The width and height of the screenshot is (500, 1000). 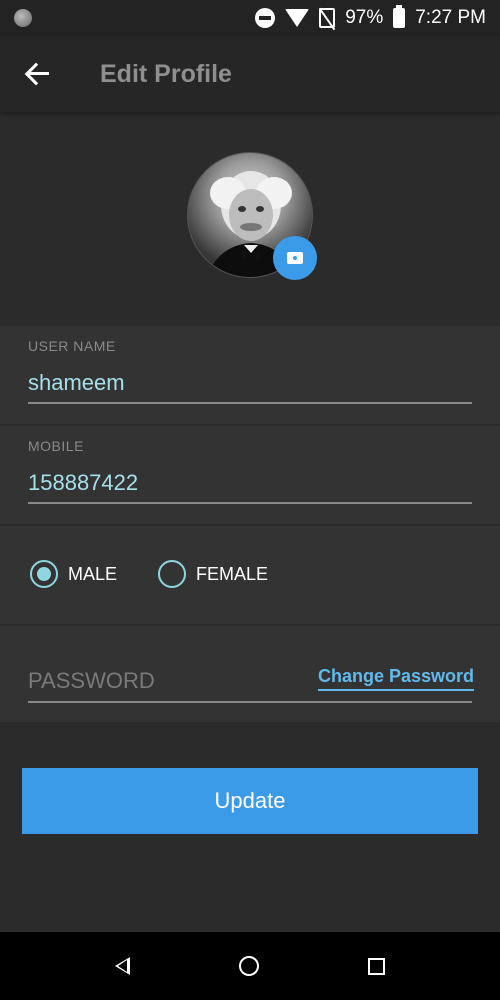 I want to click on gender-female-label: FEMALE, so click(x=232, y=573).